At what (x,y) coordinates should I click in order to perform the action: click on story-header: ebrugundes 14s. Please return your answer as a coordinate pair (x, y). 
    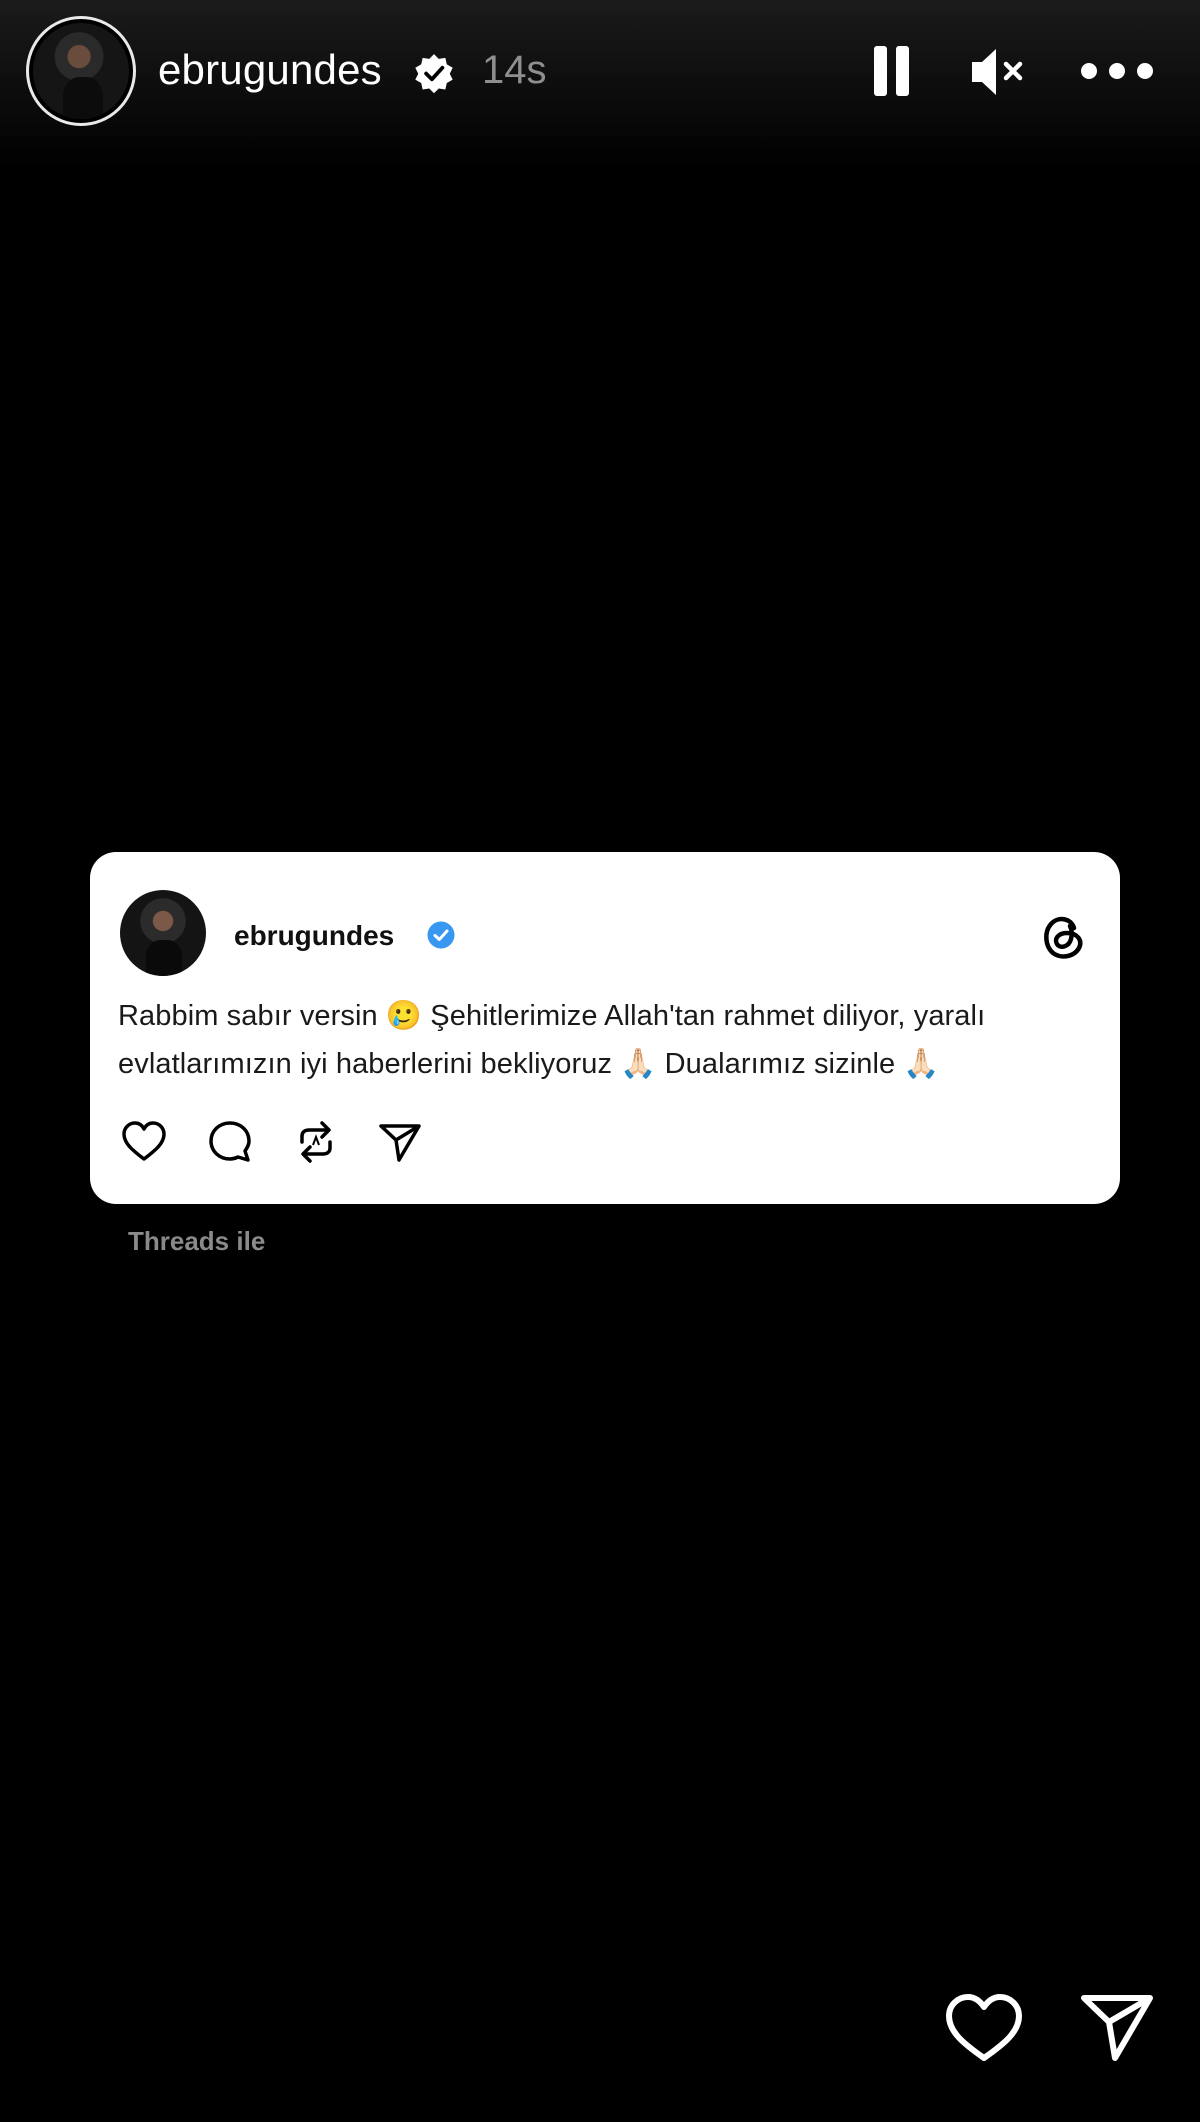
    Looking at the image, I should click on (600, 75).